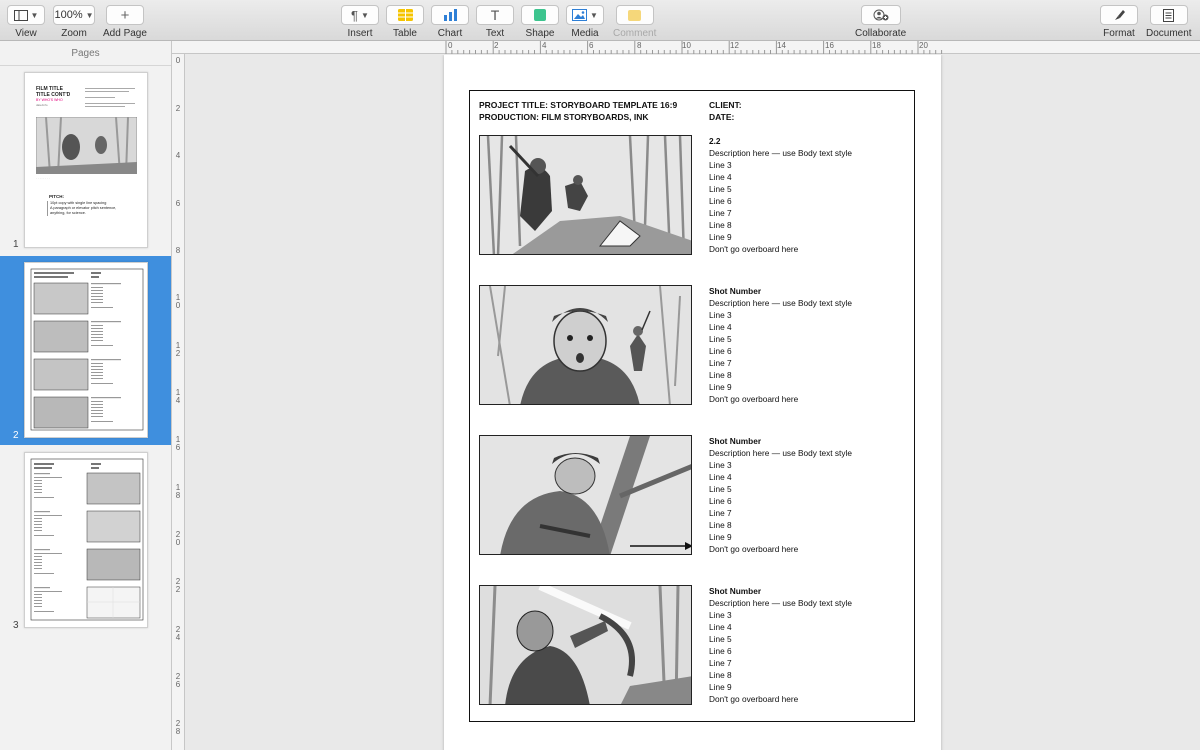 This screenshot has height=750, width=1200. What do you see at coordinates (725, 105) in the screenshot?
I see `client-label: CLIENT:` at bounding box center [725, 105].